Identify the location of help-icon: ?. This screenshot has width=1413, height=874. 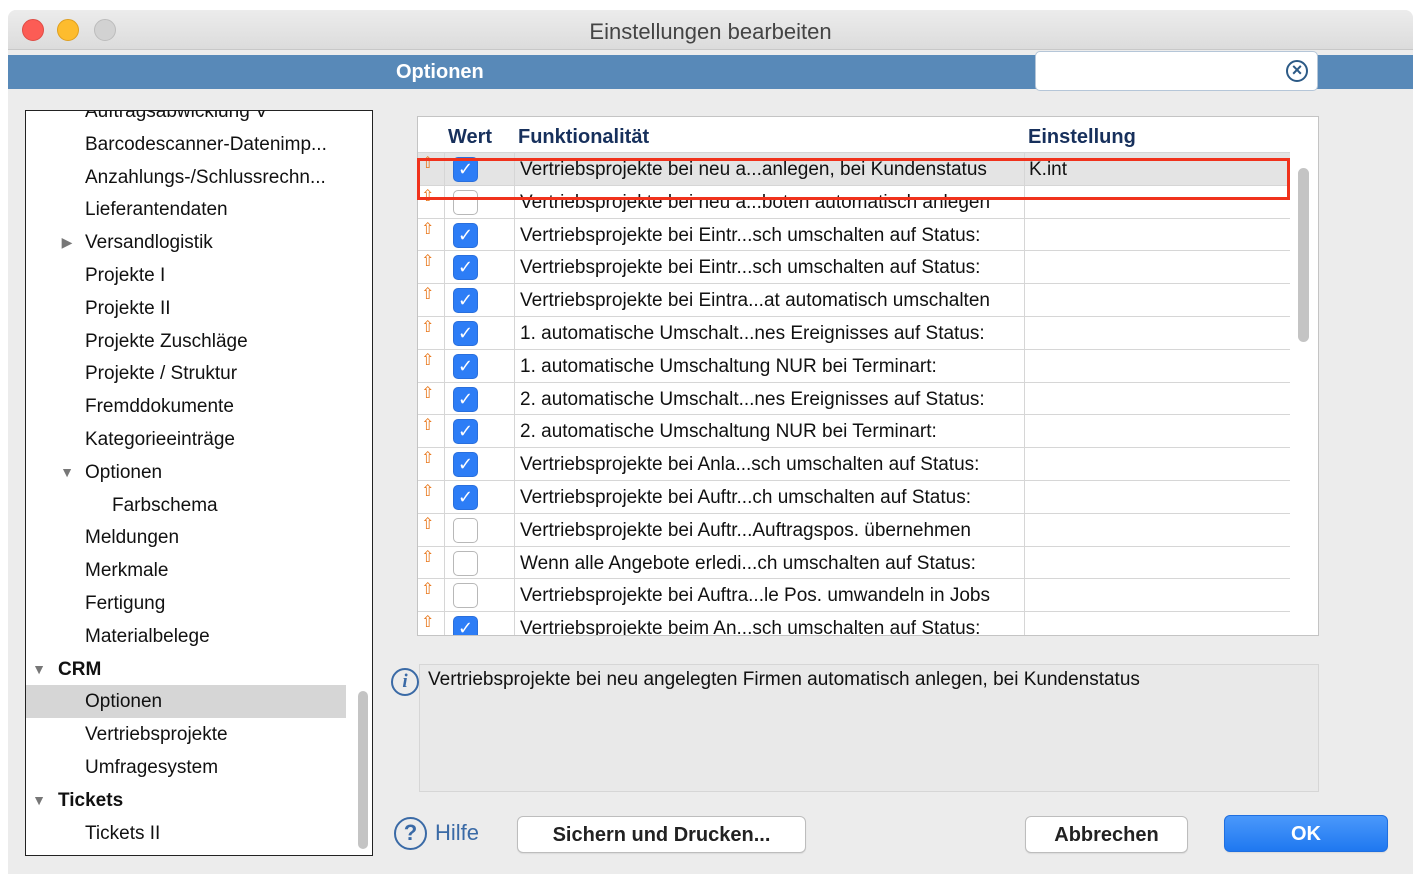
(410, 833).